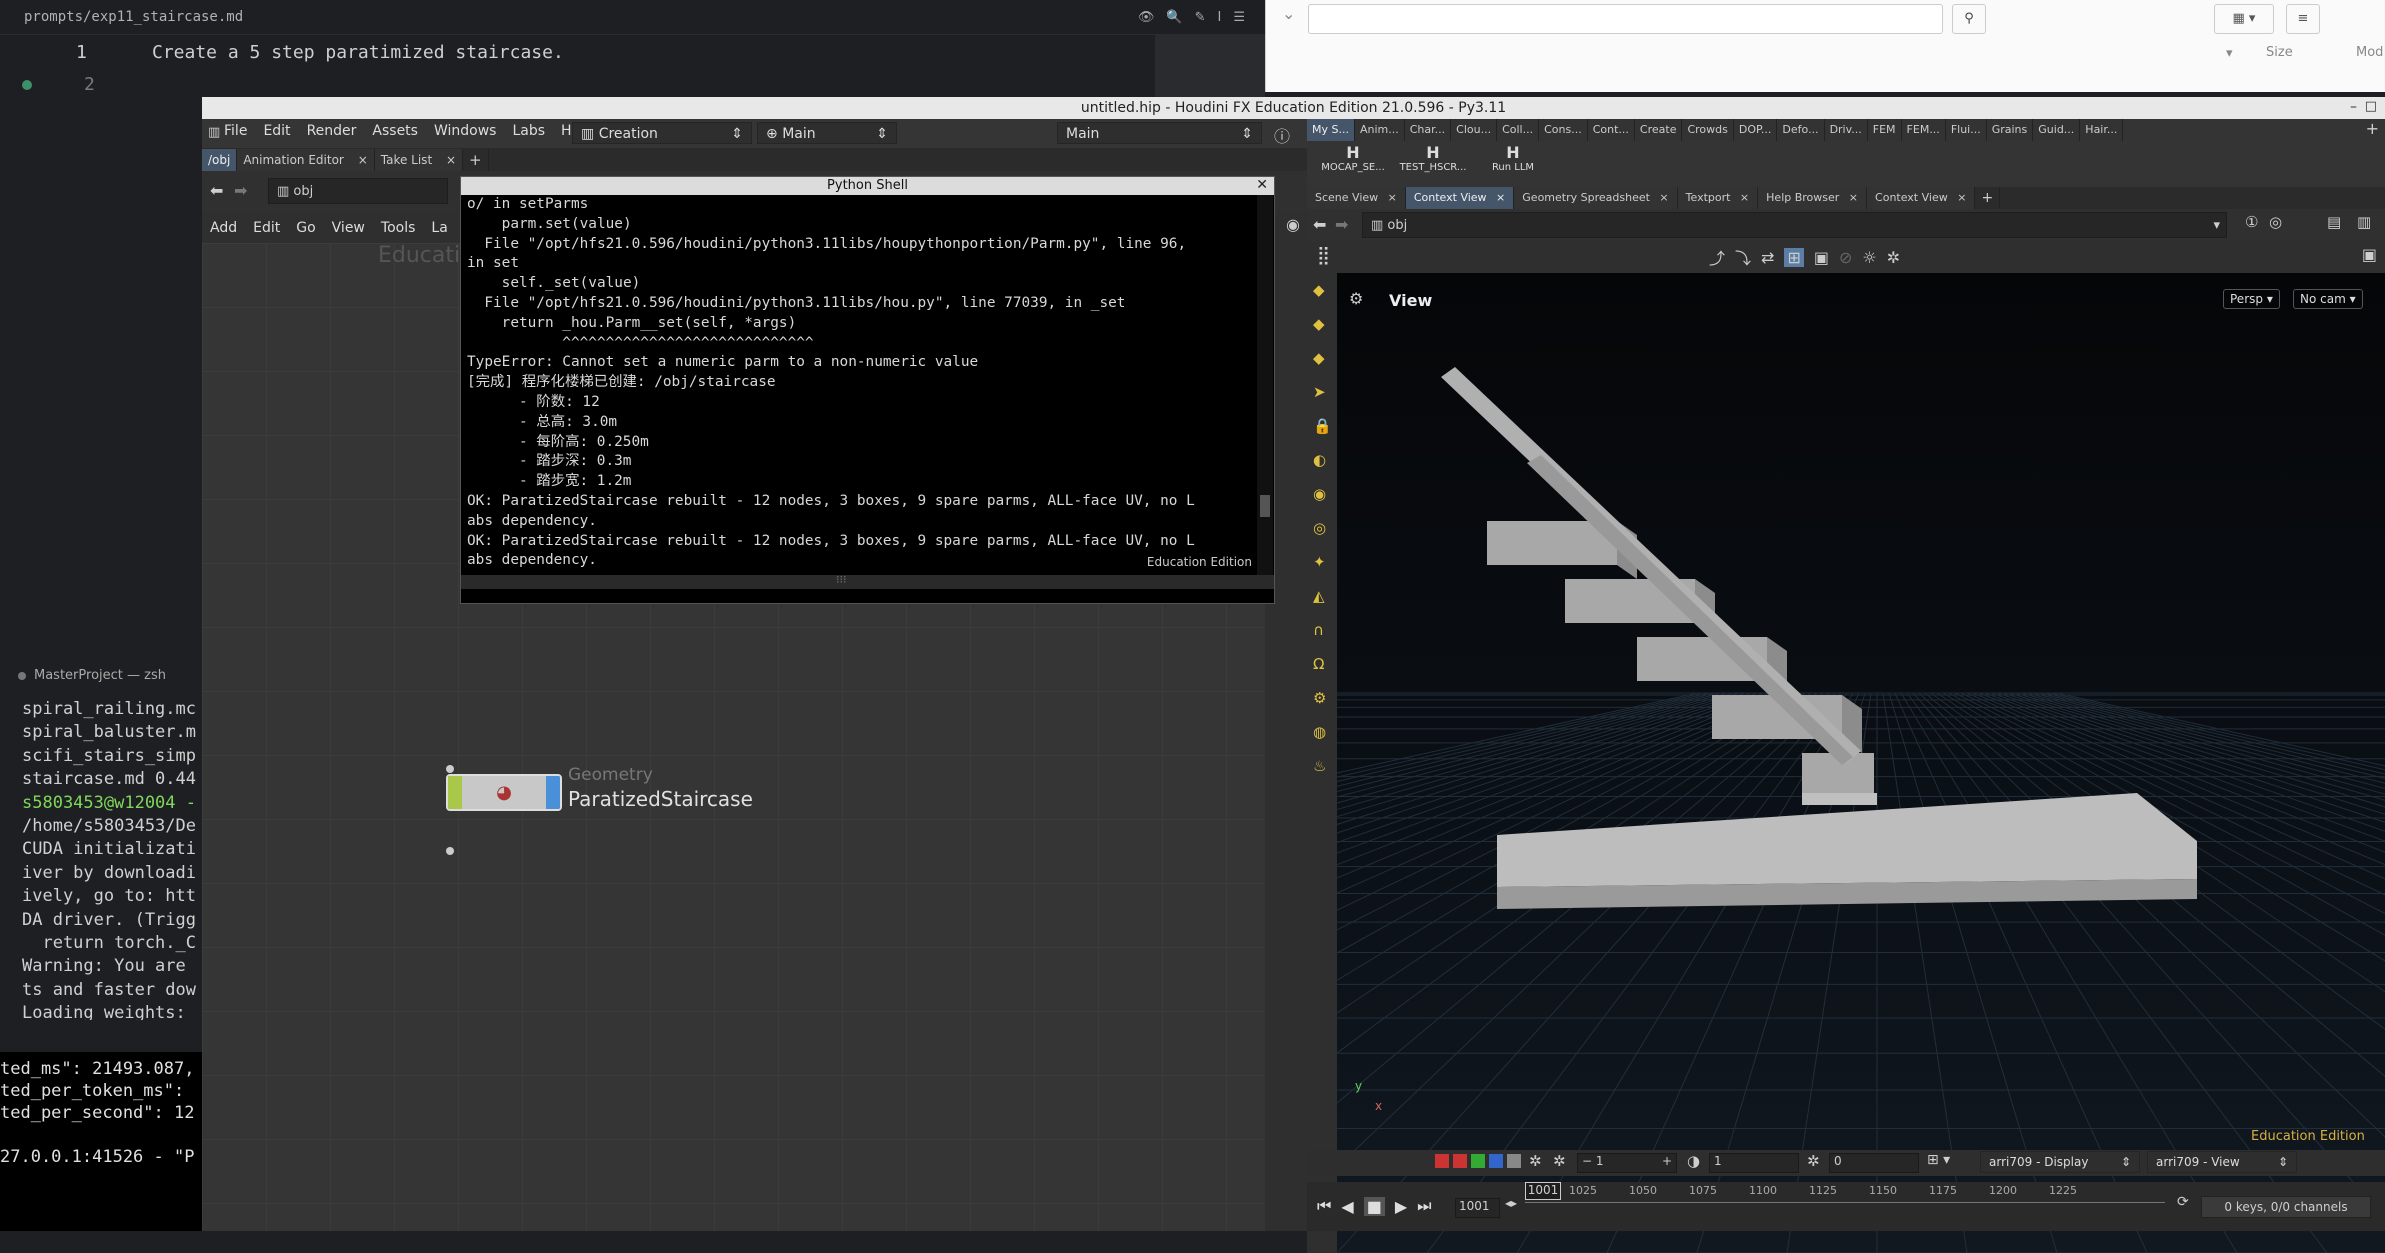 The width and height of the screenshot is (2385, 1253). Describe the element at coordinates (1265, 506) in the screenshot. I see `scrollbar-thumb` at that location.